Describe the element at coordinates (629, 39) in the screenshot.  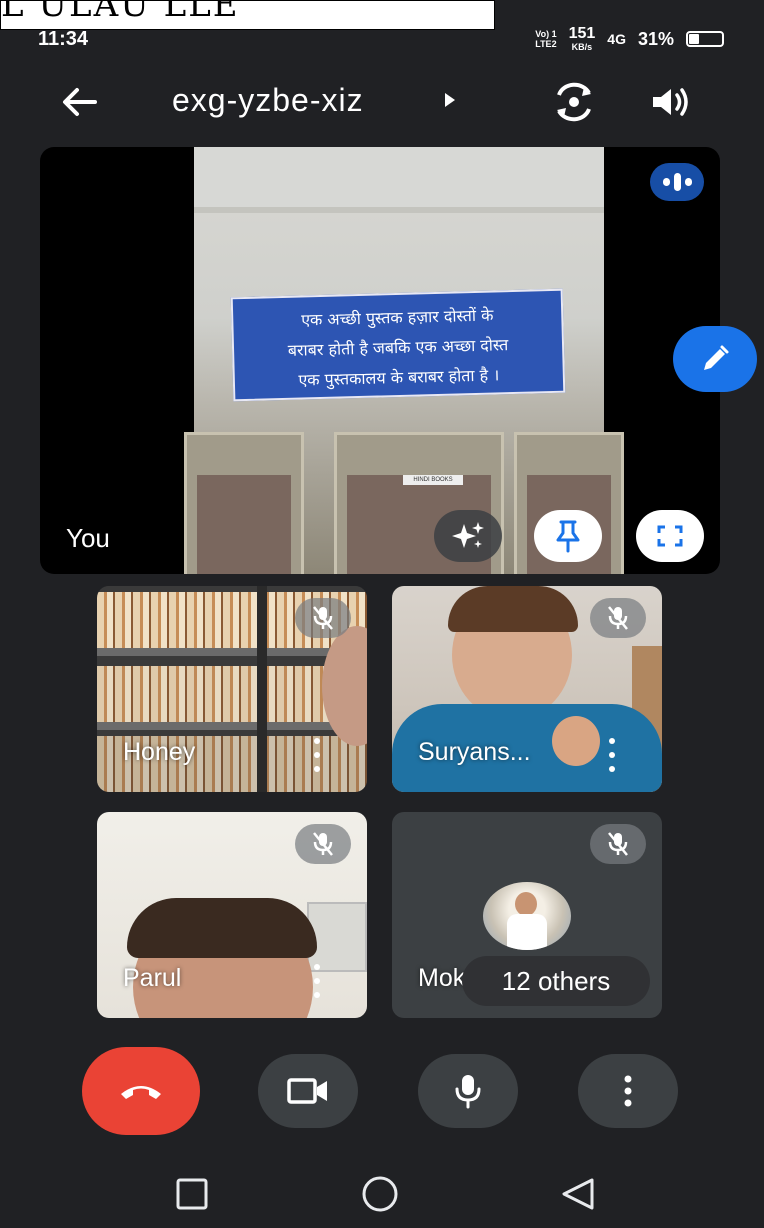
I see `status-indicators: Vo) 1 LTE2 151 KB/s 4G 31%` at that location.